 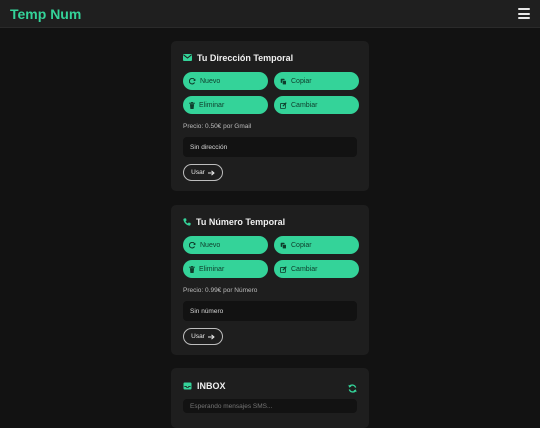 I want to click on envelope-icon, so click(x=187, y=57).